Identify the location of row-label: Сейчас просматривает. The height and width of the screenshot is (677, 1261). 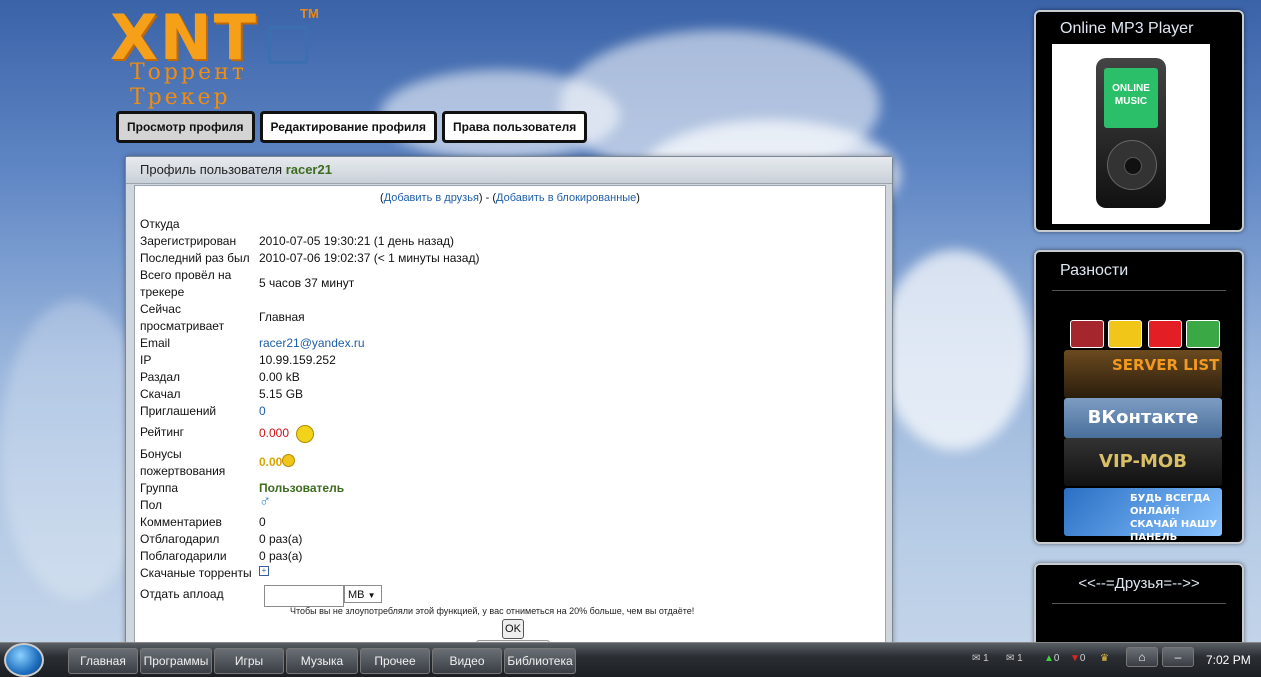
(182, 317).